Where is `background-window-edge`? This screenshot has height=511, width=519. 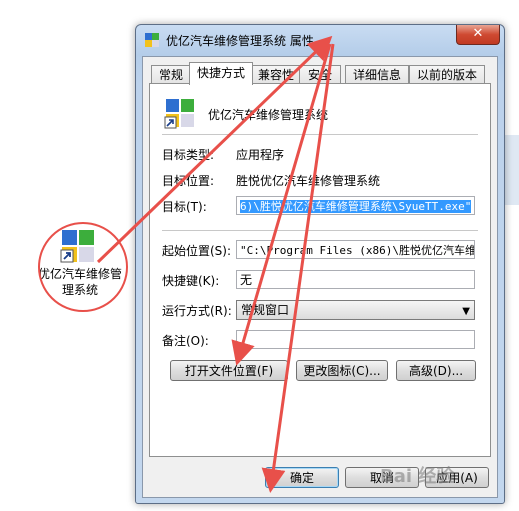 background-window-edge is located at coordinates (511, 170).